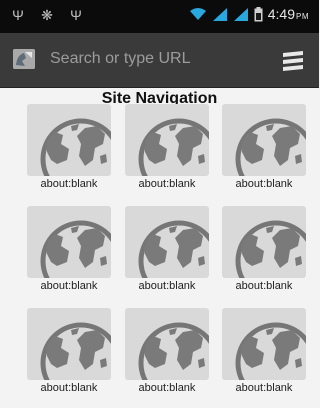  Describe the element at coordinates (159, 16) in the screenshot. I see `status-bar: Ψ ❋ Ψ 4:49PM` at that location.